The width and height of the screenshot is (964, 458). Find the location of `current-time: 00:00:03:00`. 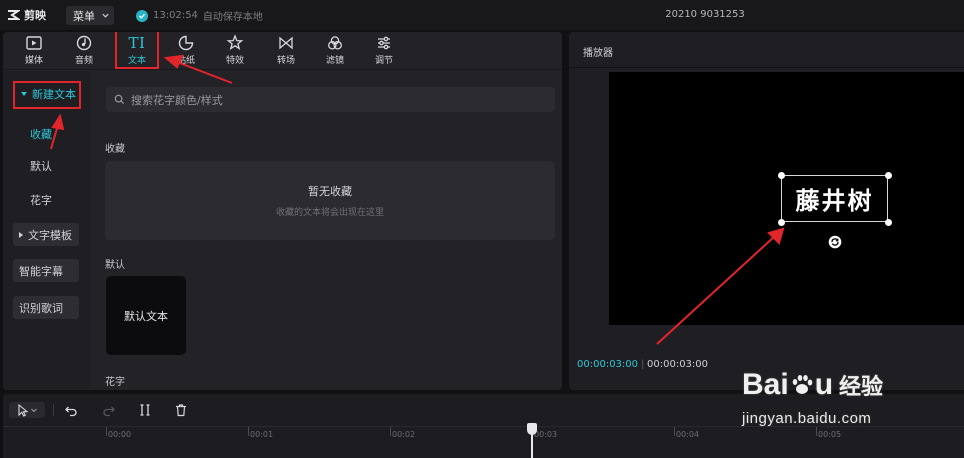

current-time: 00:00:03:00 is located at coordinates (608, 364).